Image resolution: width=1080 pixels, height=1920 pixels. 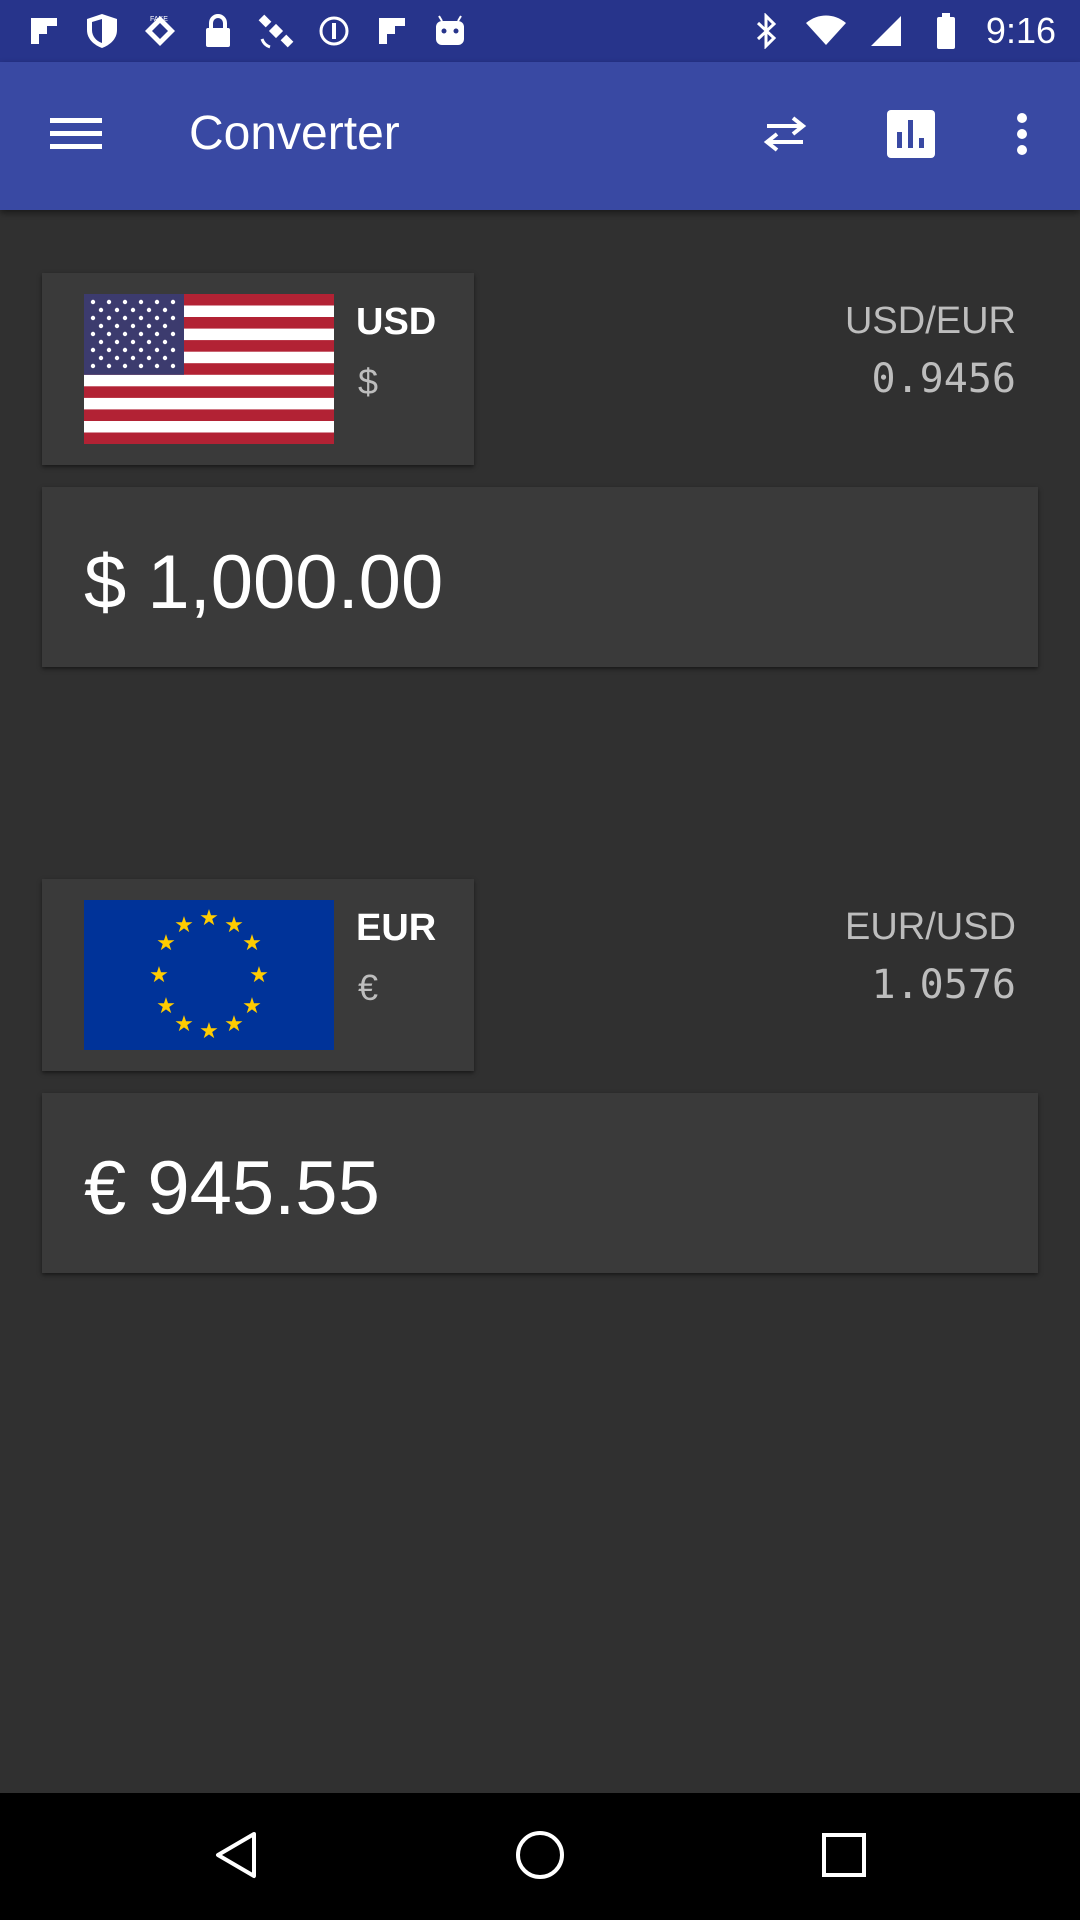 I want to click on from-amount-field: $ 1,000.00, so click(x=540, y=577).